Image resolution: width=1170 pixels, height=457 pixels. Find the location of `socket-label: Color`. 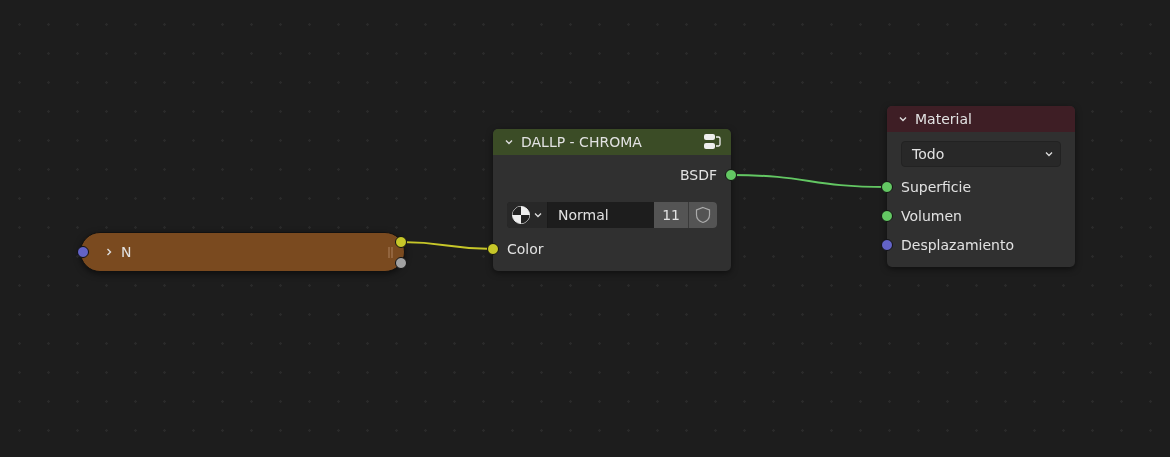

socket-label: Color is located at coordinates (525, 249).